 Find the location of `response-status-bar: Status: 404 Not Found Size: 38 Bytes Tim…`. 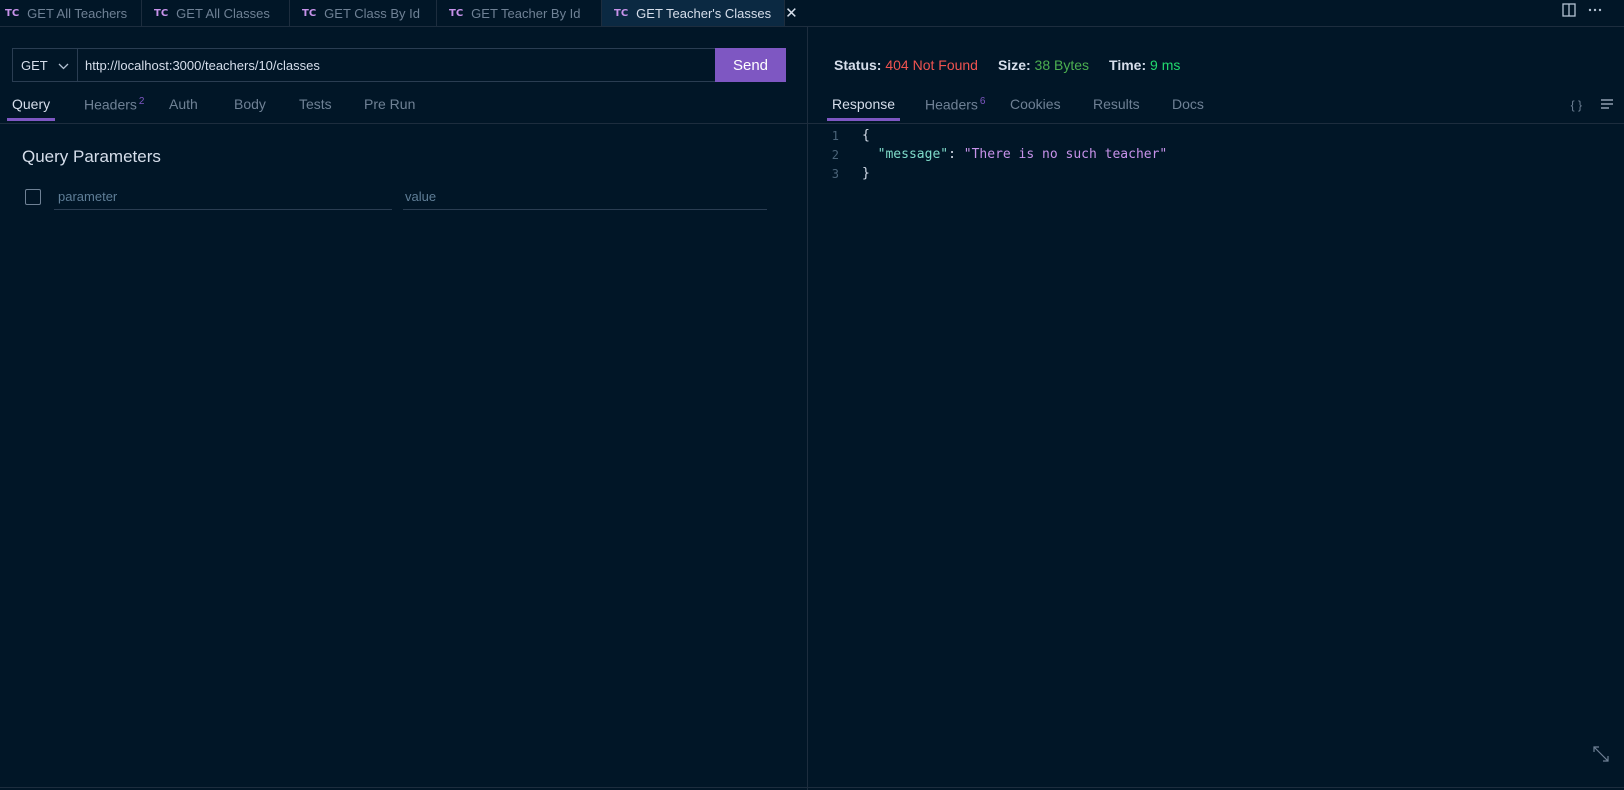

response-status-bar: Status: 404 Not Found Size: 38 Bytes Tim… is located at coordinates (1007, 65).